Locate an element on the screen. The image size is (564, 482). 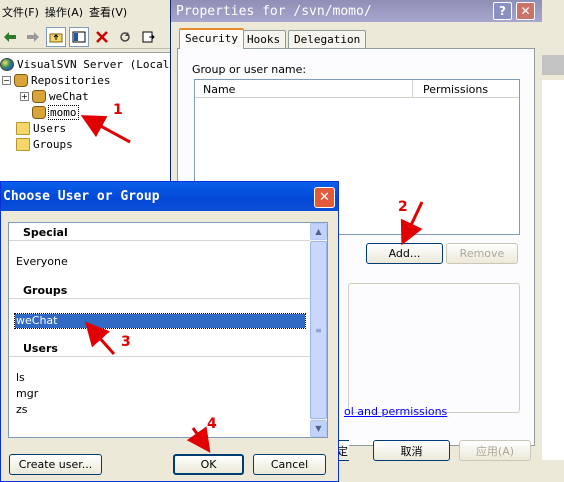
tree-node-repo-momo: momo is located at coordinates (55, 112).